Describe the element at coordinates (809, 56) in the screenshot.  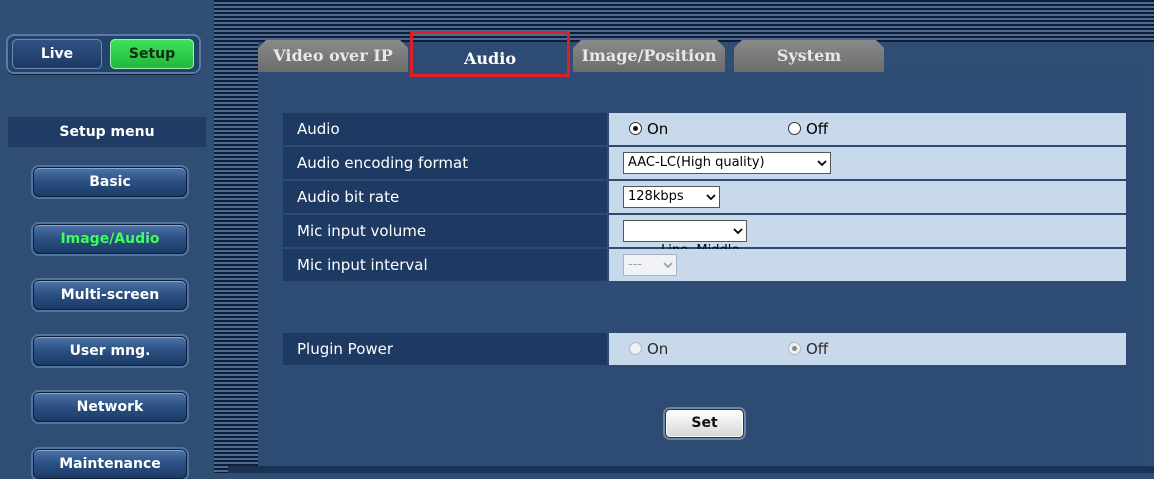
I see `tab-system: System` at that location.